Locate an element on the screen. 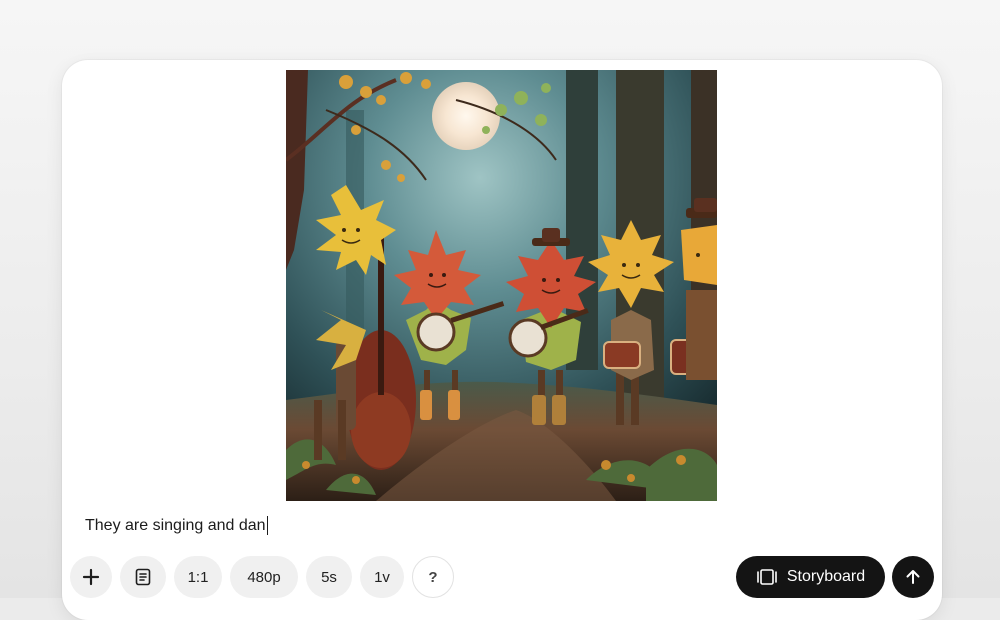 The width and height of the screenshot is (1000, 620). submit-button is located at coordinates (913, 577).